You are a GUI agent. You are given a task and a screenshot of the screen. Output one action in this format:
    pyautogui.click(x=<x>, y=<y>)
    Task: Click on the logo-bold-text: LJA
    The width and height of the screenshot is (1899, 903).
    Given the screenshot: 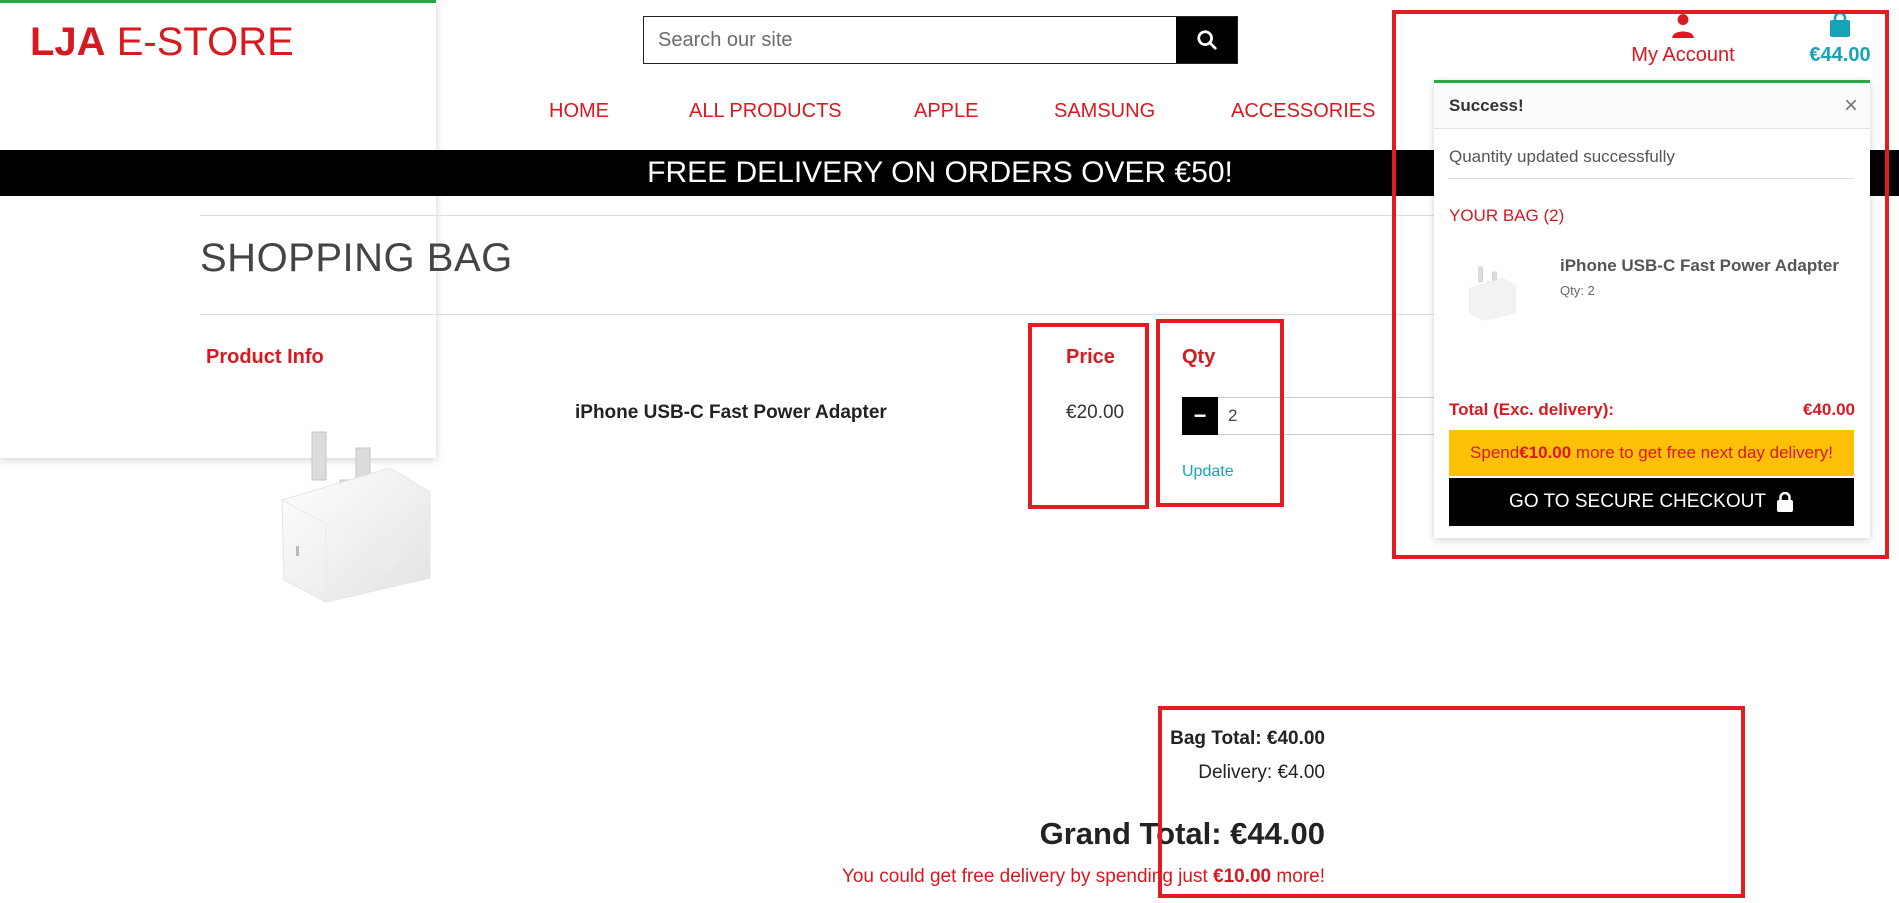 What is the action you would take?
    pyautogui.click(x=68, y=42)
    